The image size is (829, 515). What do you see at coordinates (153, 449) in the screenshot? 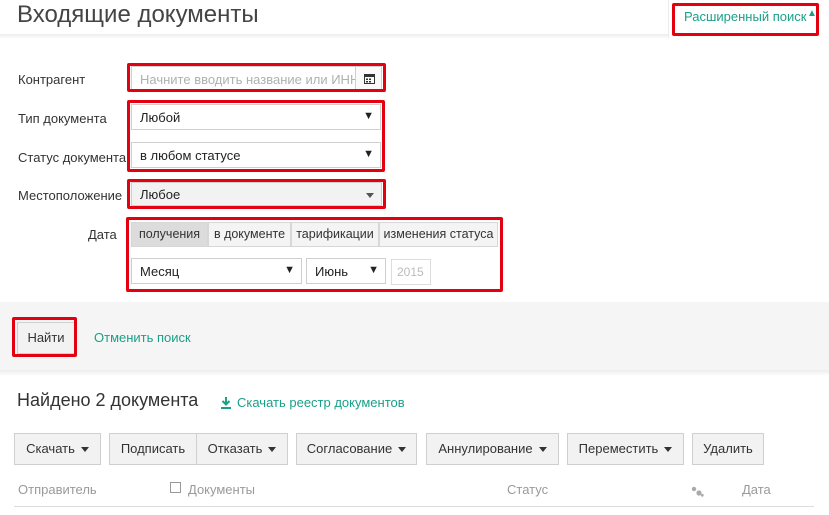
I see `sign-button: Подписать` at bounding box center [153, 449].